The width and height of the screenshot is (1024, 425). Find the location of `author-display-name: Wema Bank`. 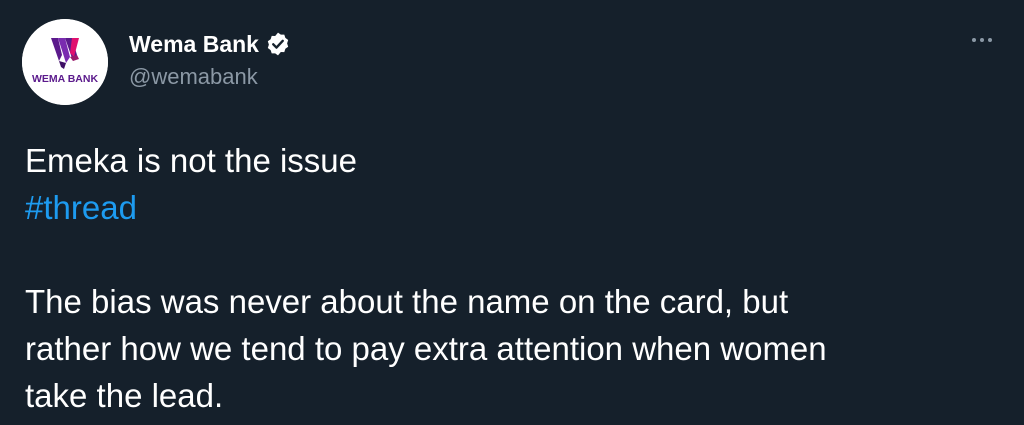

author-display-name: Wema Bank is located at coordinates (194, 44).